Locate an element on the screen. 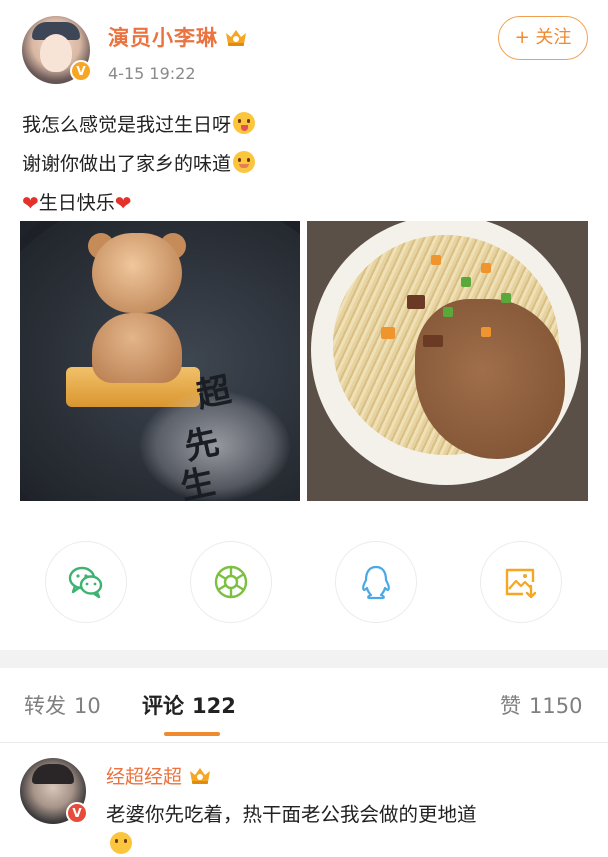 This screenshot has height=857, width=608. follow-button: + 关注 is located at coordinates (543, 38).